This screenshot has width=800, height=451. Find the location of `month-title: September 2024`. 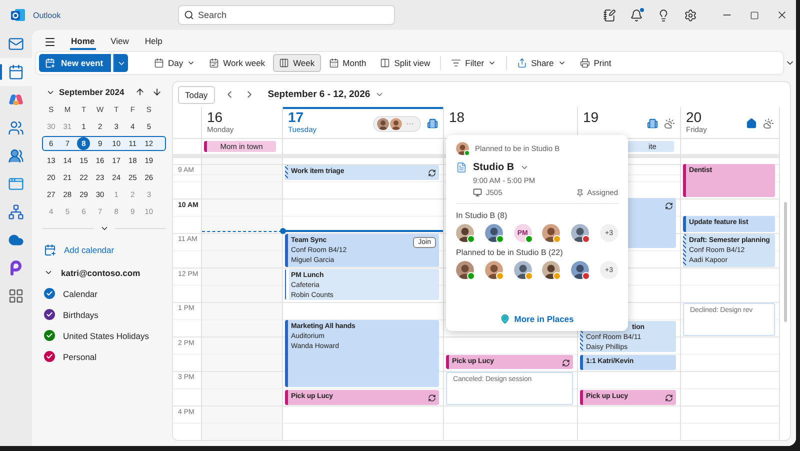

month-title: September 2024 is located at coordinates (91, 92).